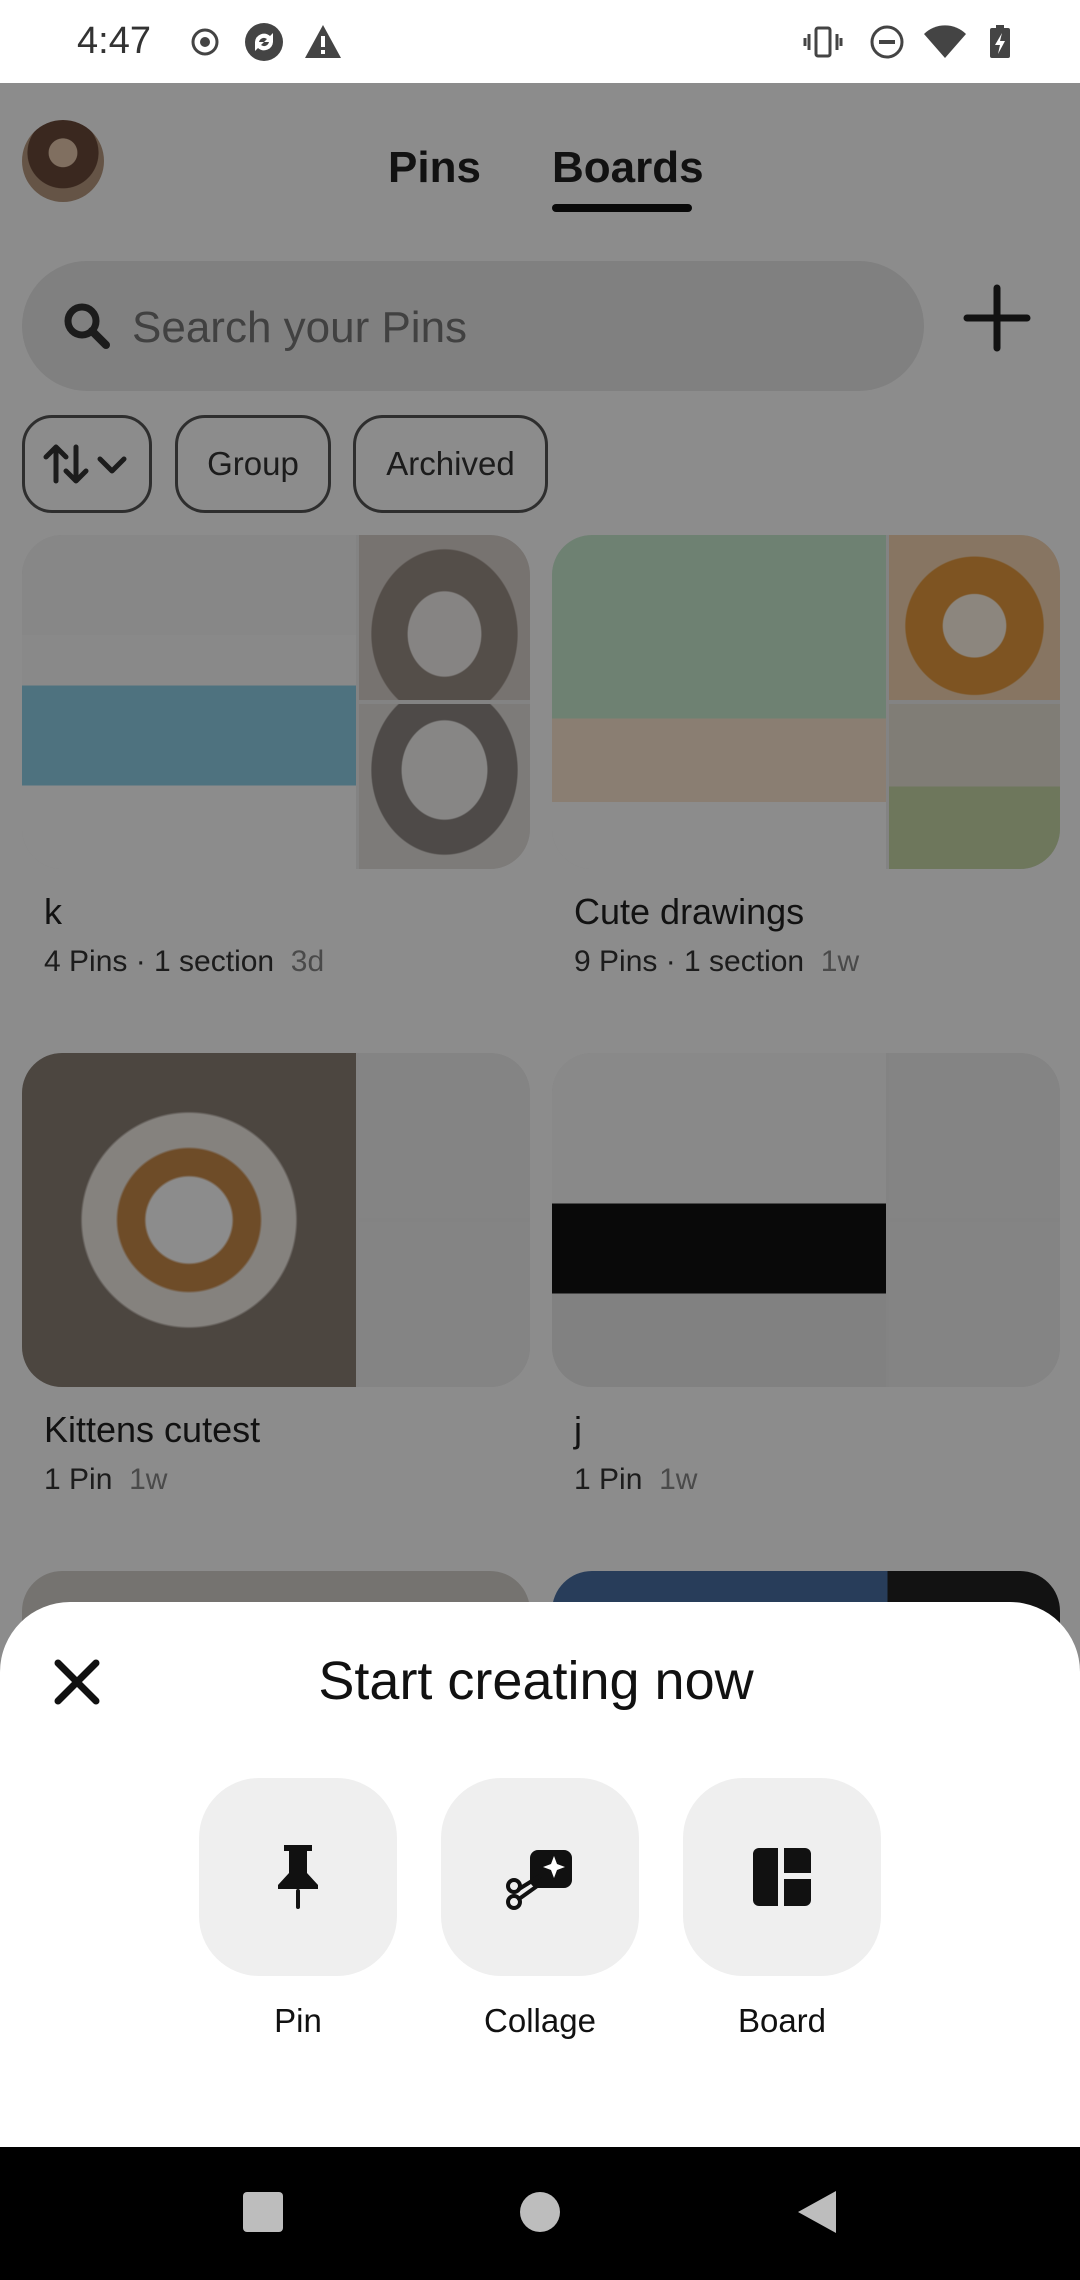 The width and height of the screenshot is (1080, 2280). Describe the element at coordinates (540, 41) in the screenshot. I see `status-bar: 4:47` at that location.